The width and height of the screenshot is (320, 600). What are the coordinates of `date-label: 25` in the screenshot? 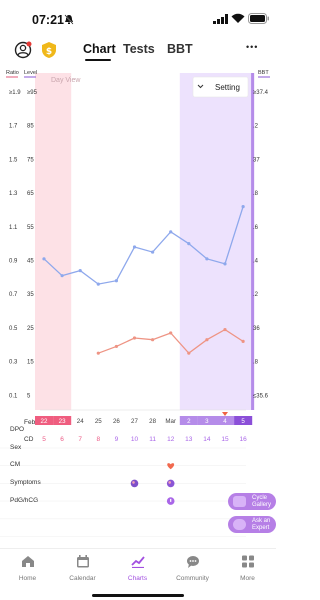 It's located at (98, 421).